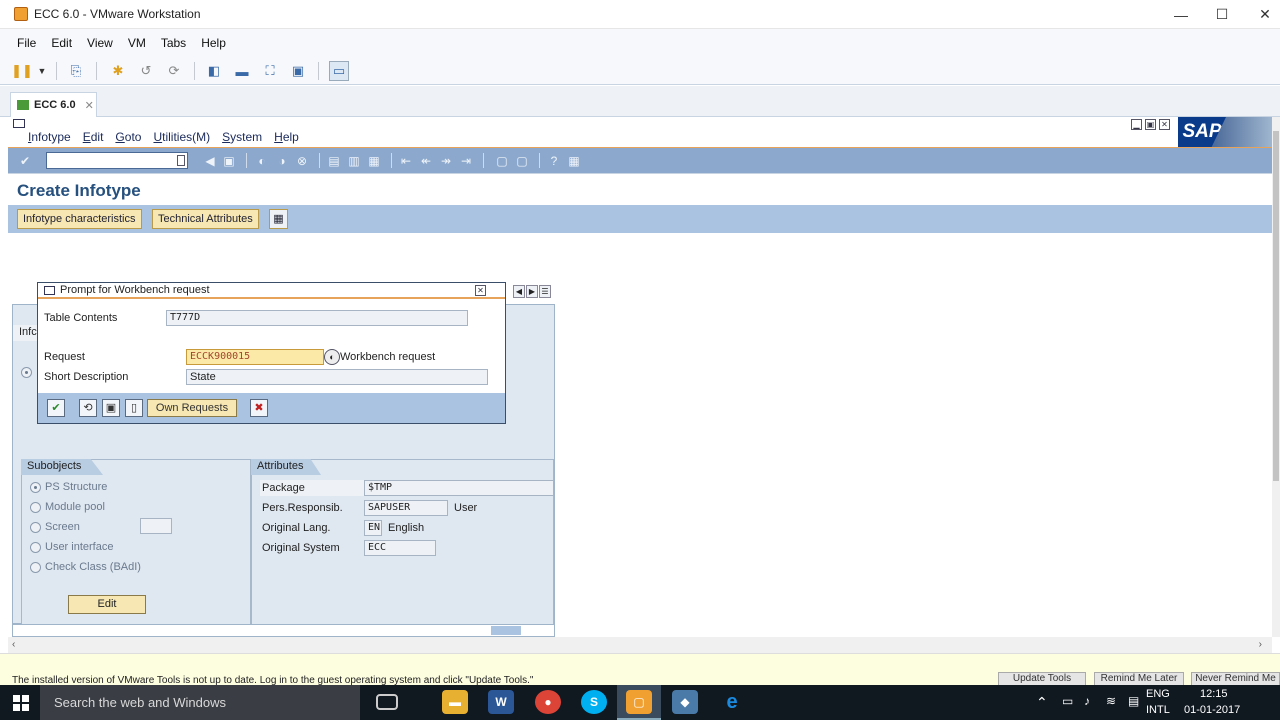 The image size is (1280, 720). Describe the element at coordinates (111, 408) in the screenshot. I see `change-request-icon: ▣` at that location.